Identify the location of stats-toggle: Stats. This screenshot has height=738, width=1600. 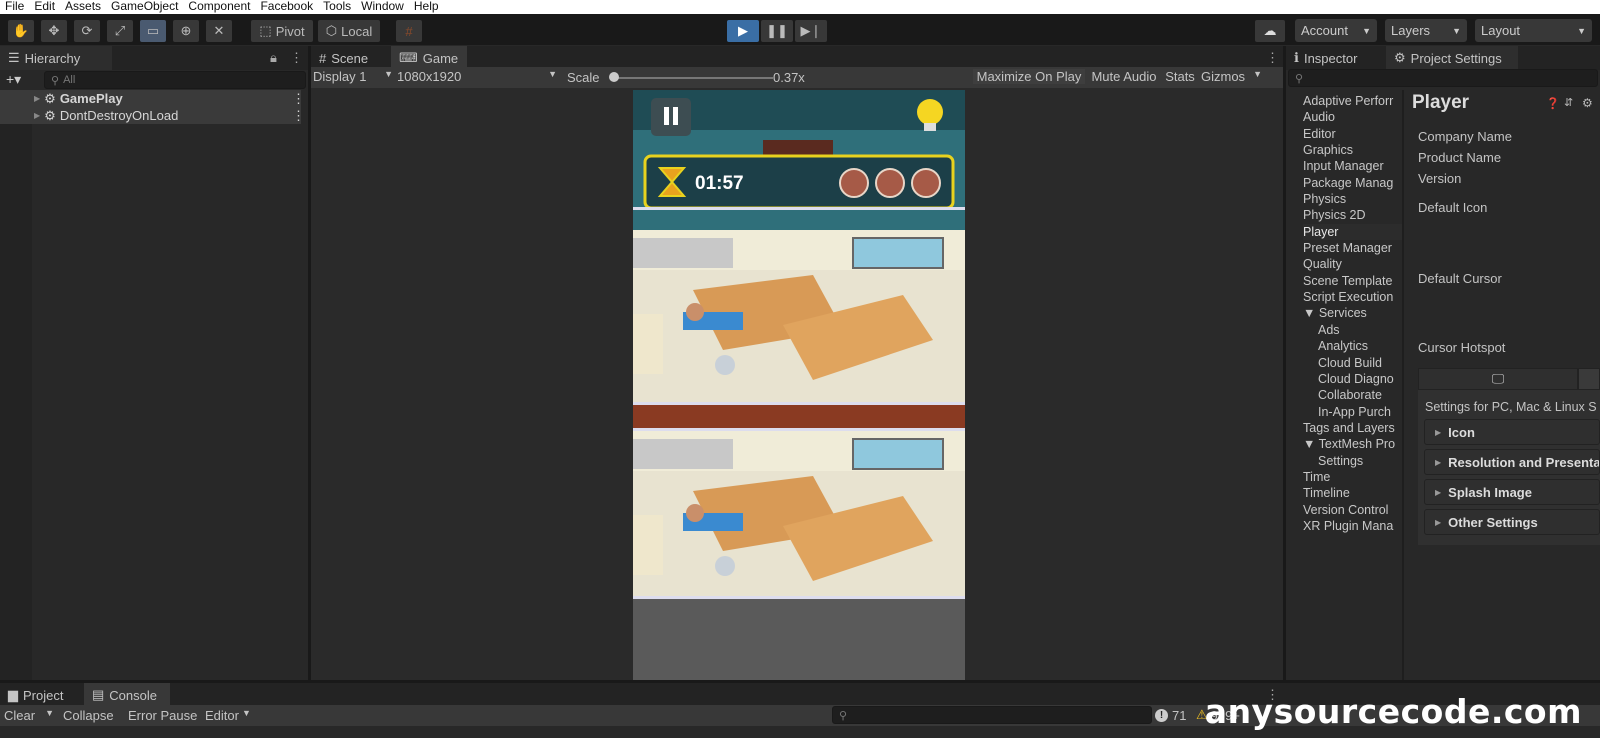
(1180, 76).